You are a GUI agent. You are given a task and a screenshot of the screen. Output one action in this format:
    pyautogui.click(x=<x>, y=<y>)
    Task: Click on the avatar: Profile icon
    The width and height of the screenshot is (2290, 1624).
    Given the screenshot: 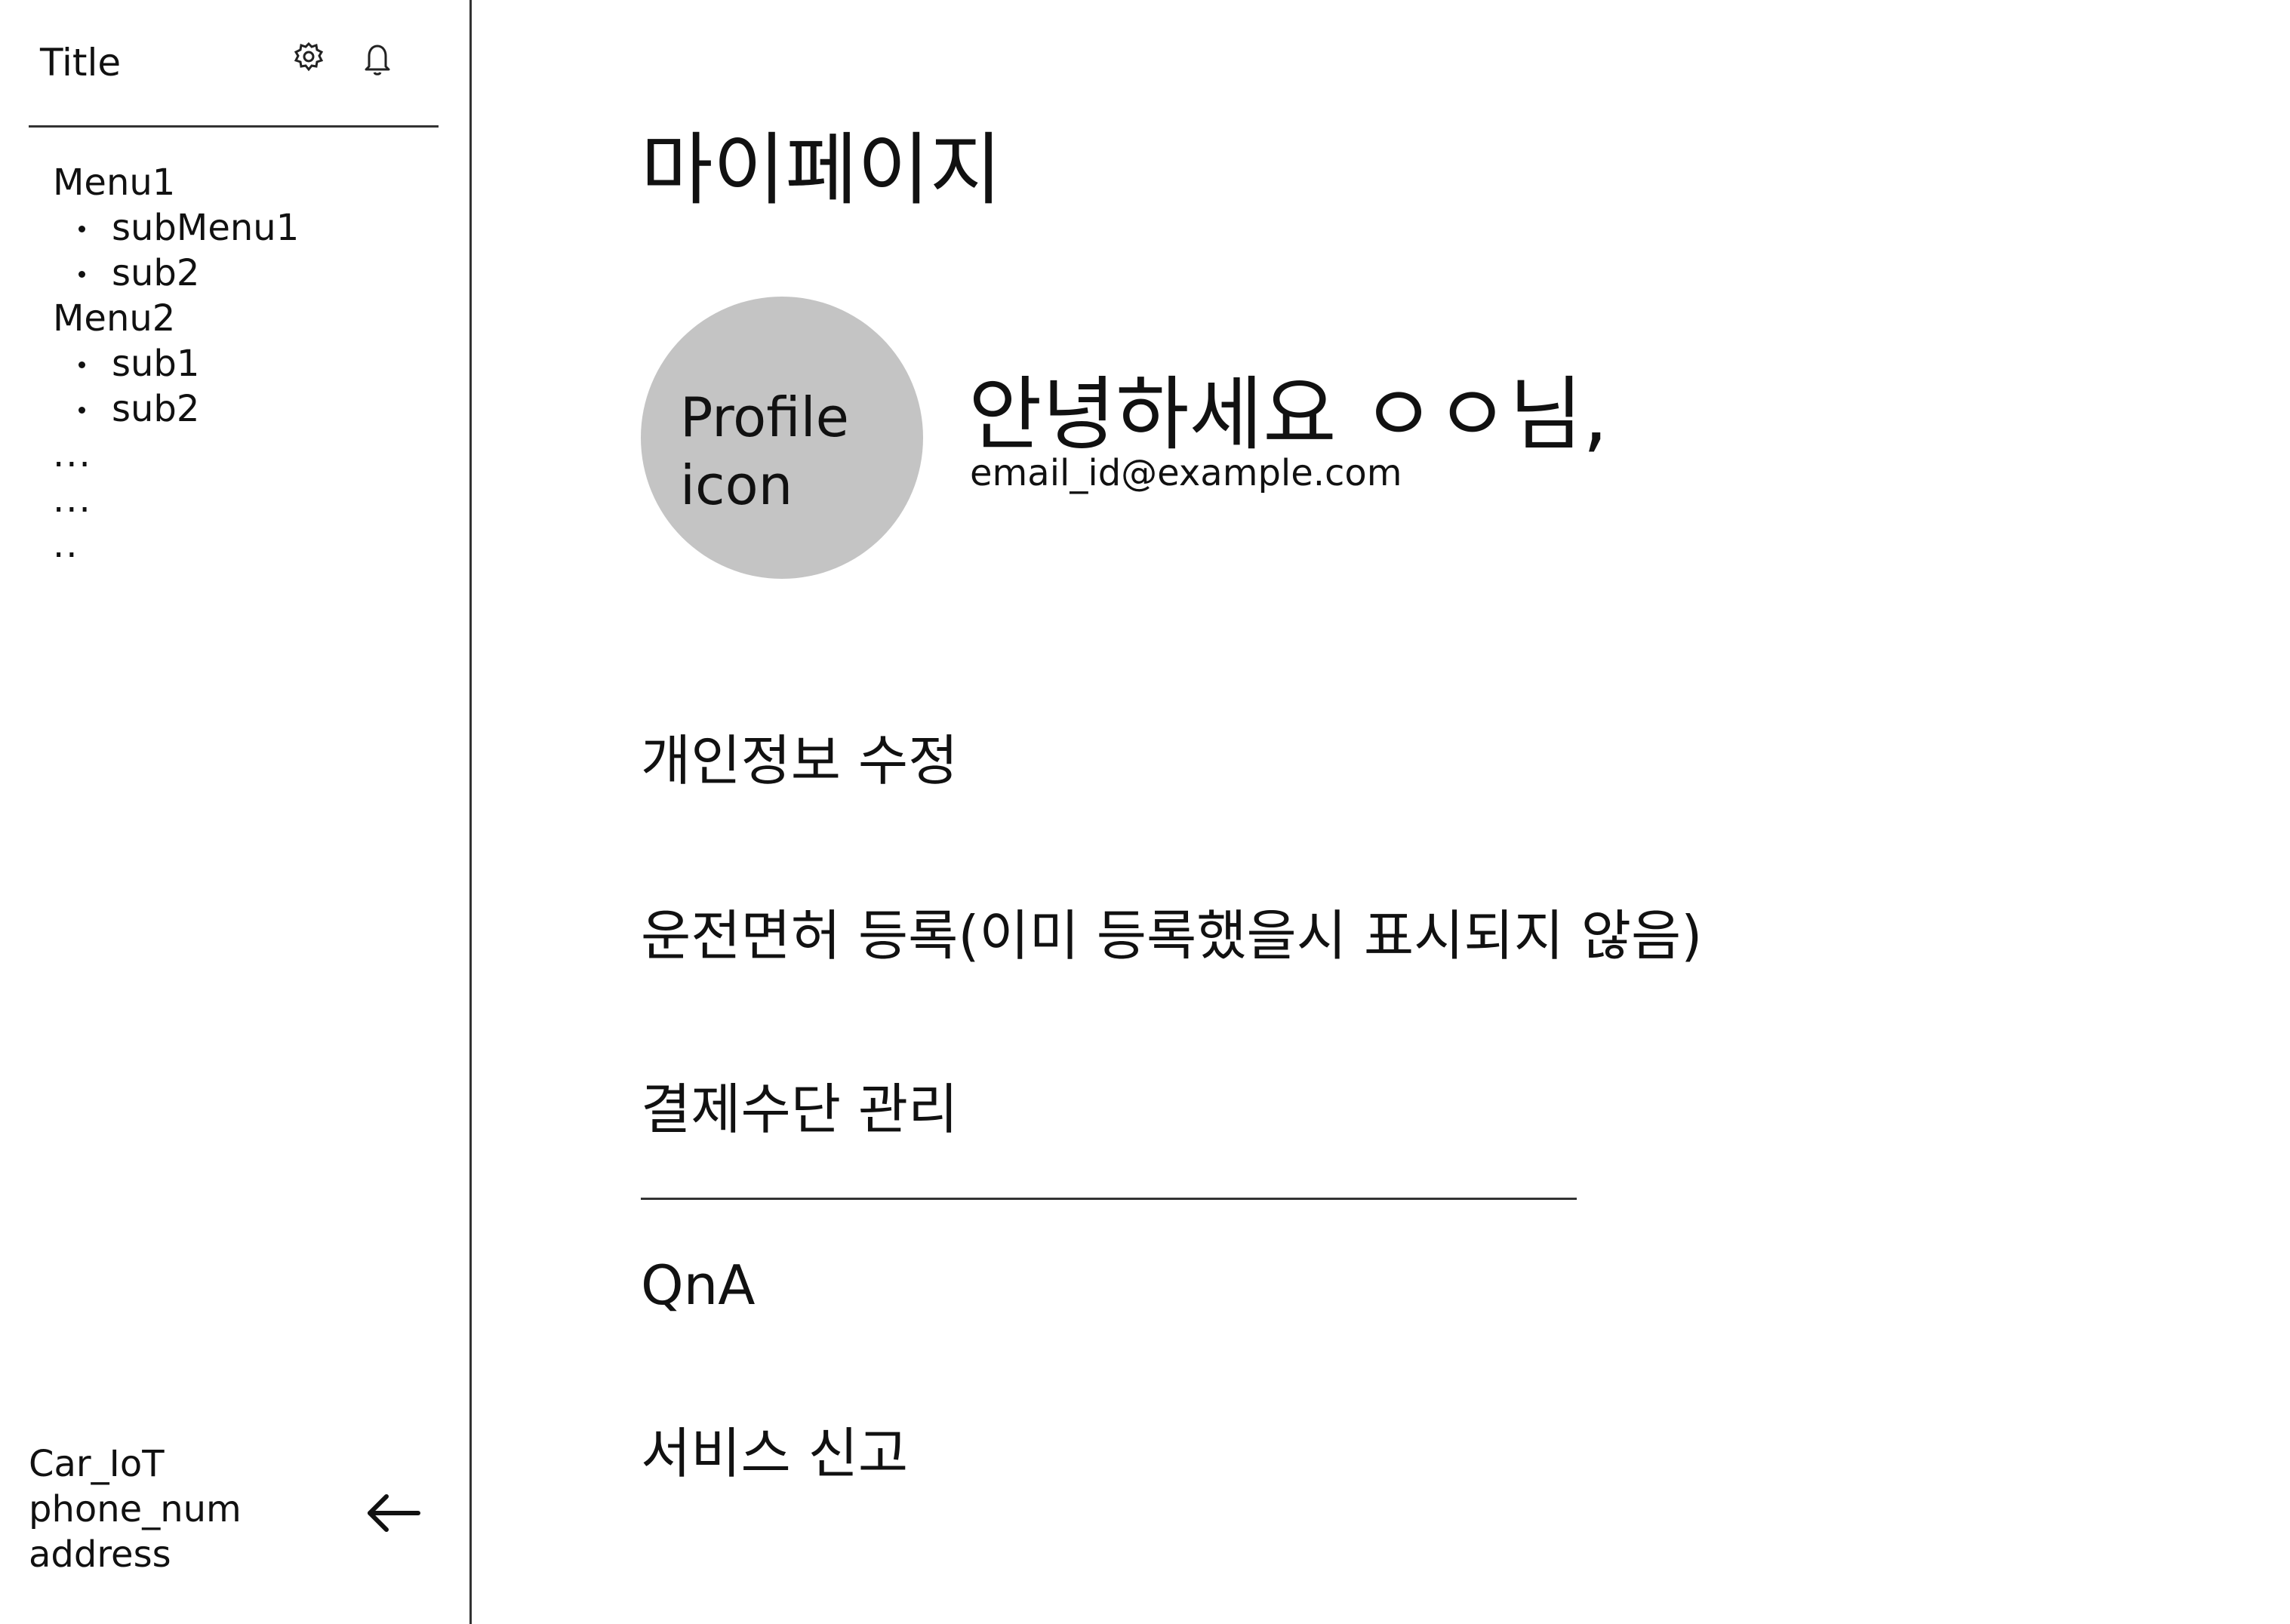 What is the action you would take?
    pyautogui.click(x=782, y=438)
    